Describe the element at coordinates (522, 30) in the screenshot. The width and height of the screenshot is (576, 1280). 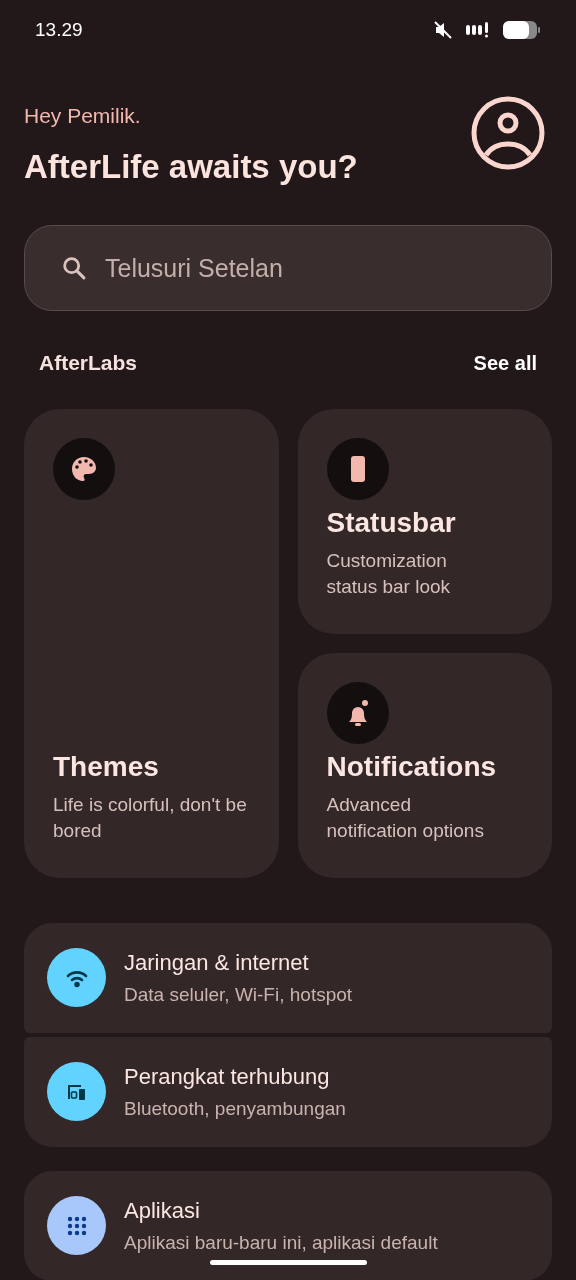
I see `battery-icon` at that location.